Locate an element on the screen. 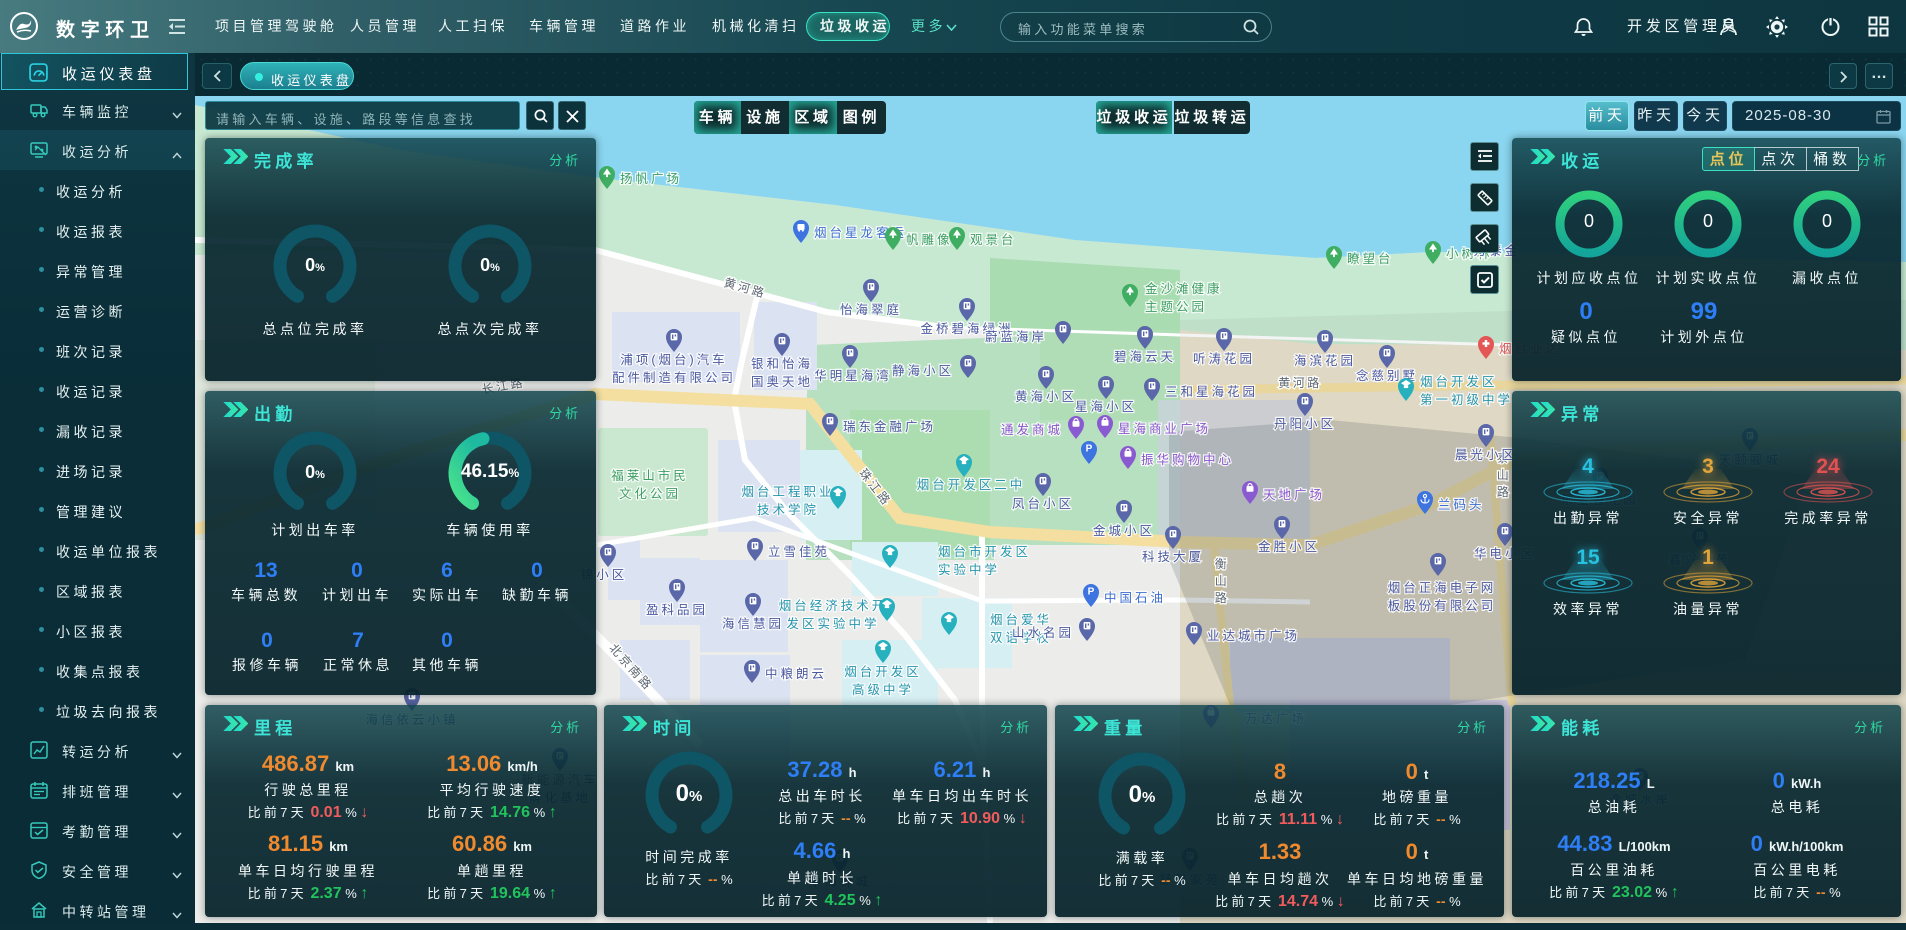  svg-text: 金城小区 is located at coordinates (1124, 530).